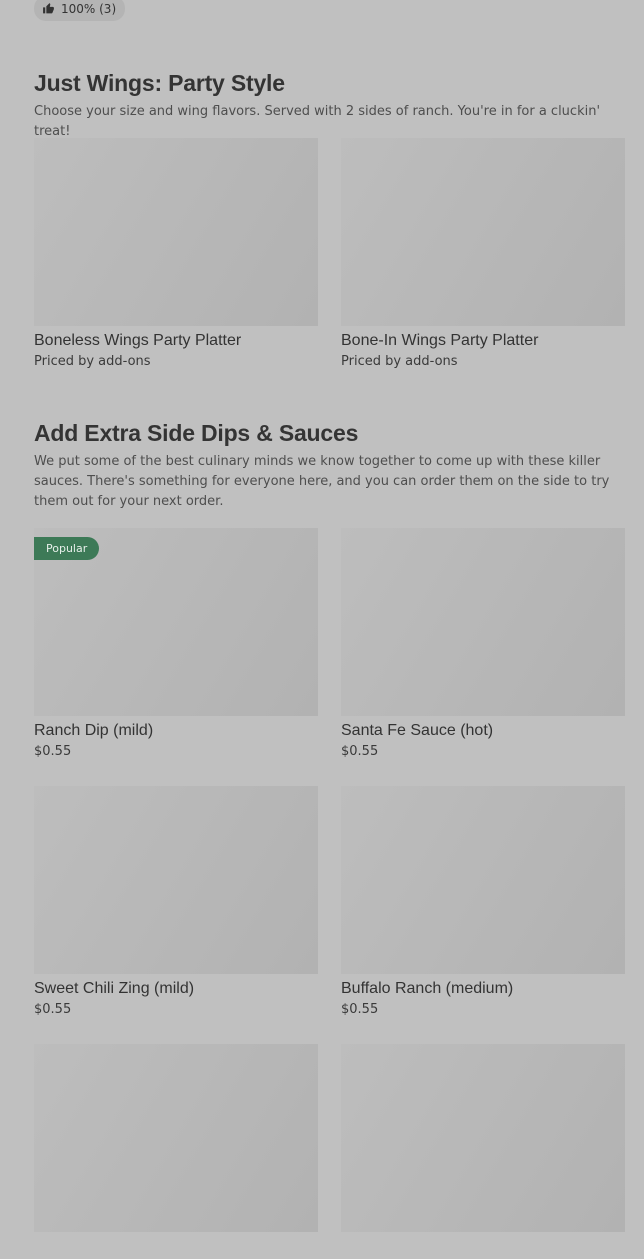  What do you see at coordinates (417, 730) in the screenshot?
I see `menu-item-name: Santa Fe Sauce (hot)` at bounding box center [417, 730].